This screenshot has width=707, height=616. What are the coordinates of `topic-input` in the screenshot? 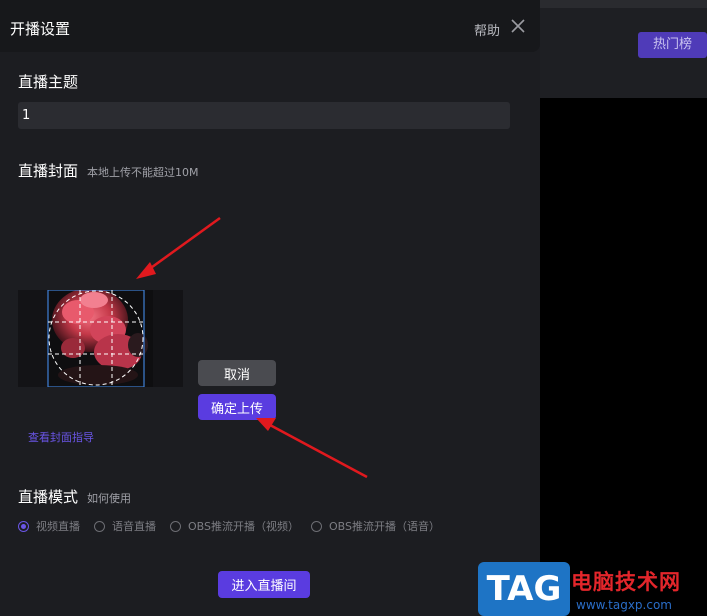 It's located at (264, 115).